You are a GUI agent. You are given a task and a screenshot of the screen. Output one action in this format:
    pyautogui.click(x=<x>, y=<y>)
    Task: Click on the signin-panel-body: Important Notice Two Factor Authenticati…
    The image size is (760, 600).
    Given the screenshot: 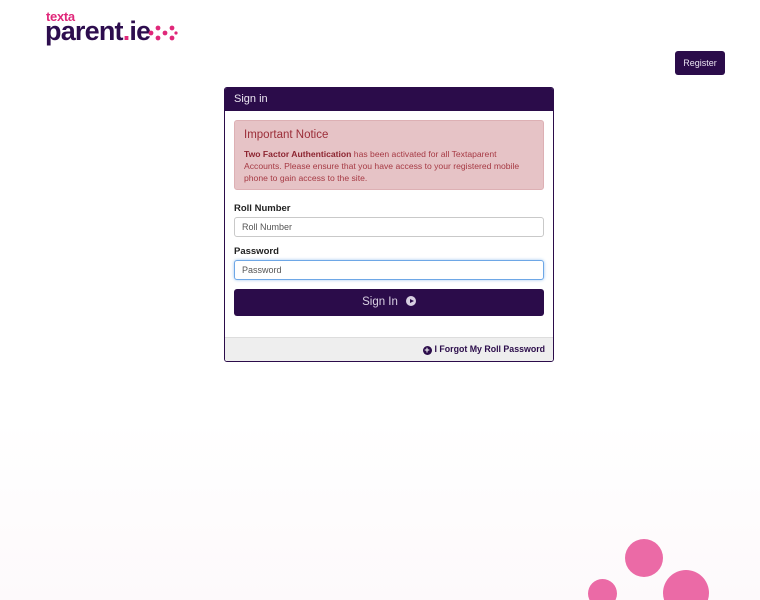 What is the action you would take?
    pyautogui.click(x=389, y=213)
    